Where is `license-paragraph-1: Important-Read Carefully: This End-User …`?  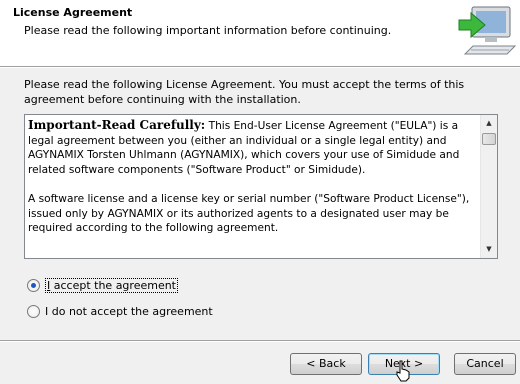 license-paragraph-1: Important-Read Carefully: This End-User … is located at coordinates (254, 147).